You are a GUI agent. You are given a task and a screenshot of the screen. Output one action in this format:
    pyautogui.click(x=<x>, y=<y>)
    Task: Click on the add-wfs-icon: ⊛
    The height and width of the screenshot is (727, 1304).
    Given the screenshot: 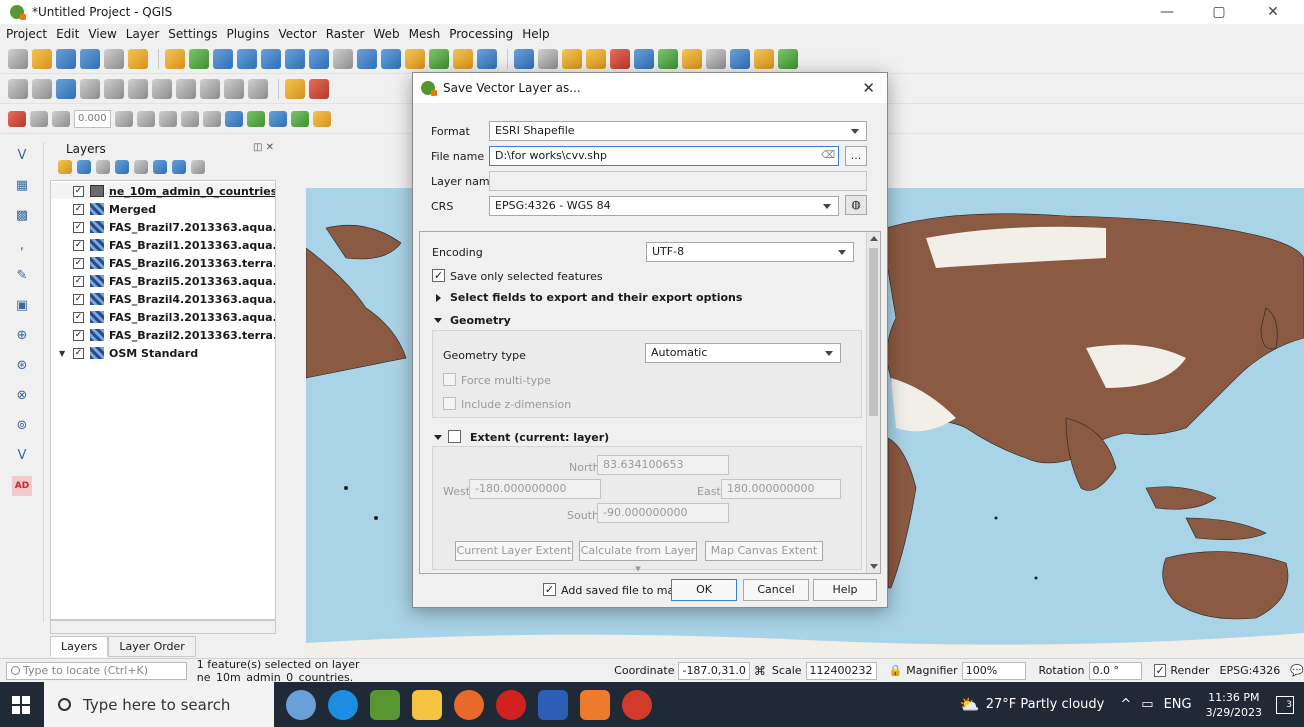 What is the action you would take?
    pyautogui.click(x=22, y=366)
    